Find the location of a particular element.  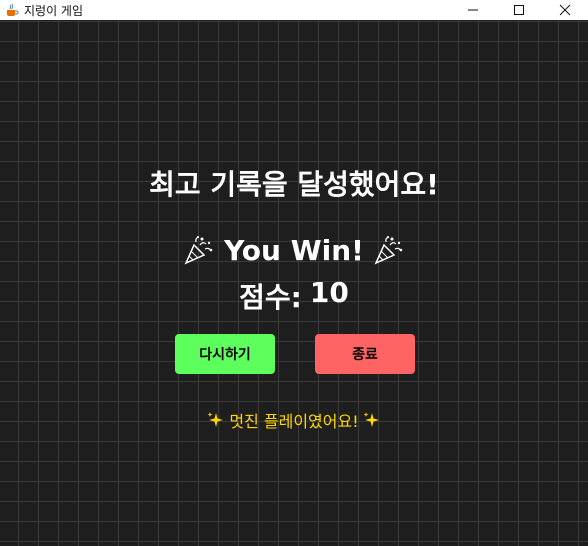

win-banner: You Win! is located at coordinates (294, 250).